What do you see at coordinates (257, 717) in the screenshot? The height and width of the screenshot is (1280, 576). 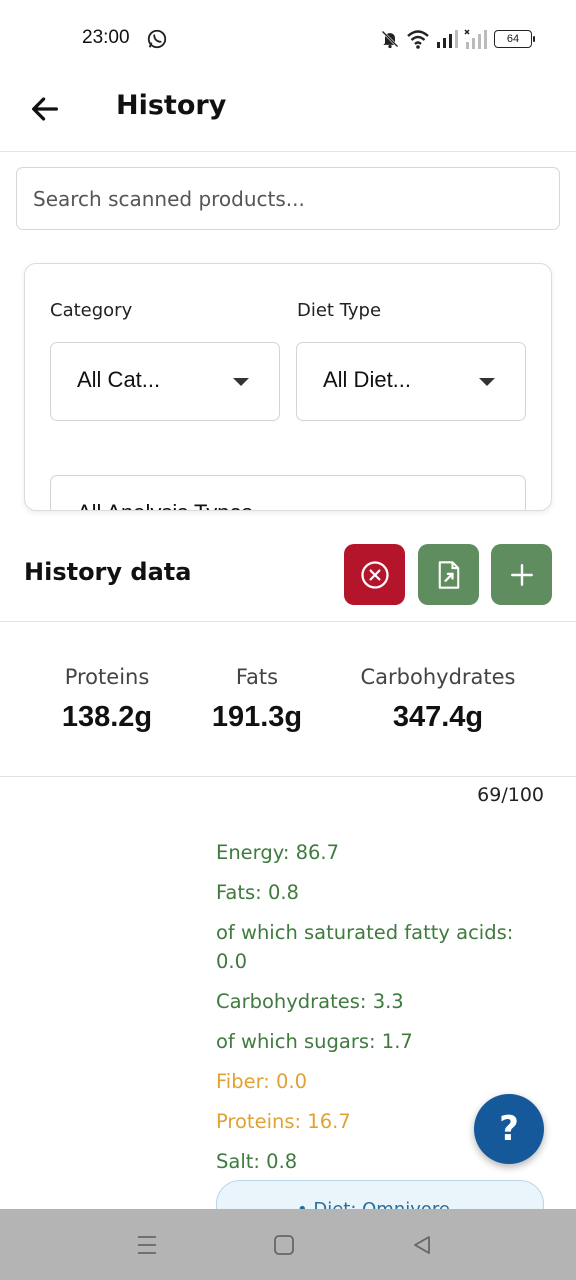 I see `macro-value: 191.3g` at bounding box center [257, 717].